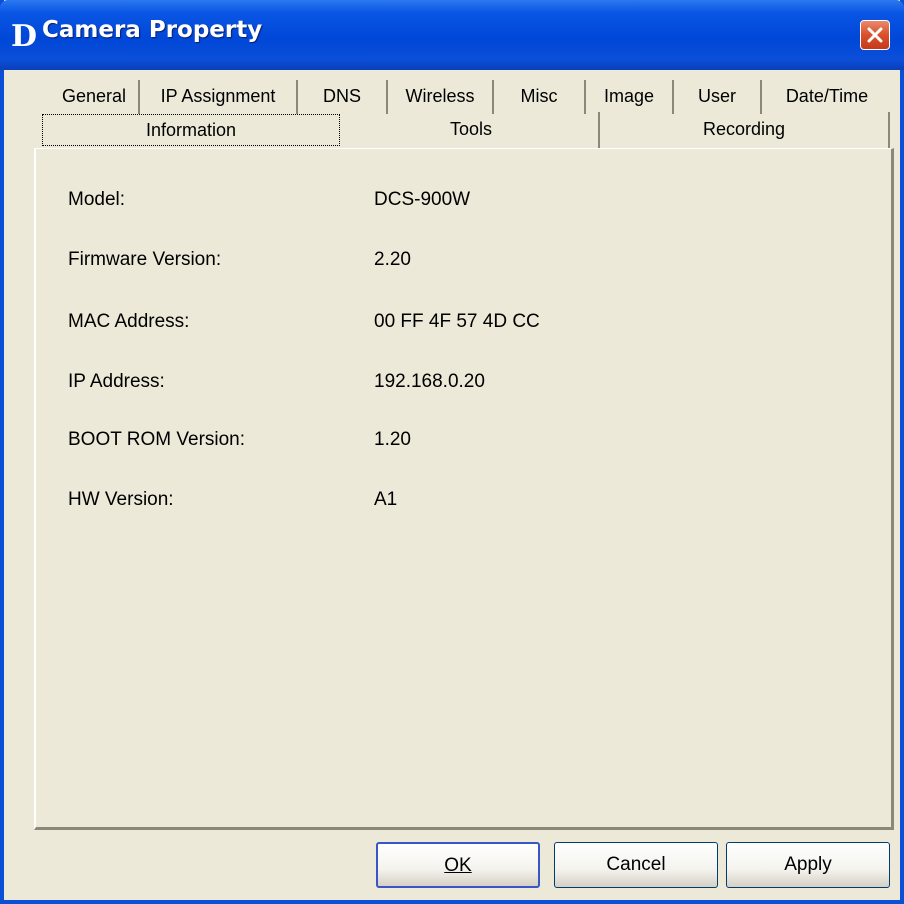  What do you see at coordinates (392, 259) in the screenshot?
I see `firmware-version-value: 2.20` at bounding box center [392, 259].